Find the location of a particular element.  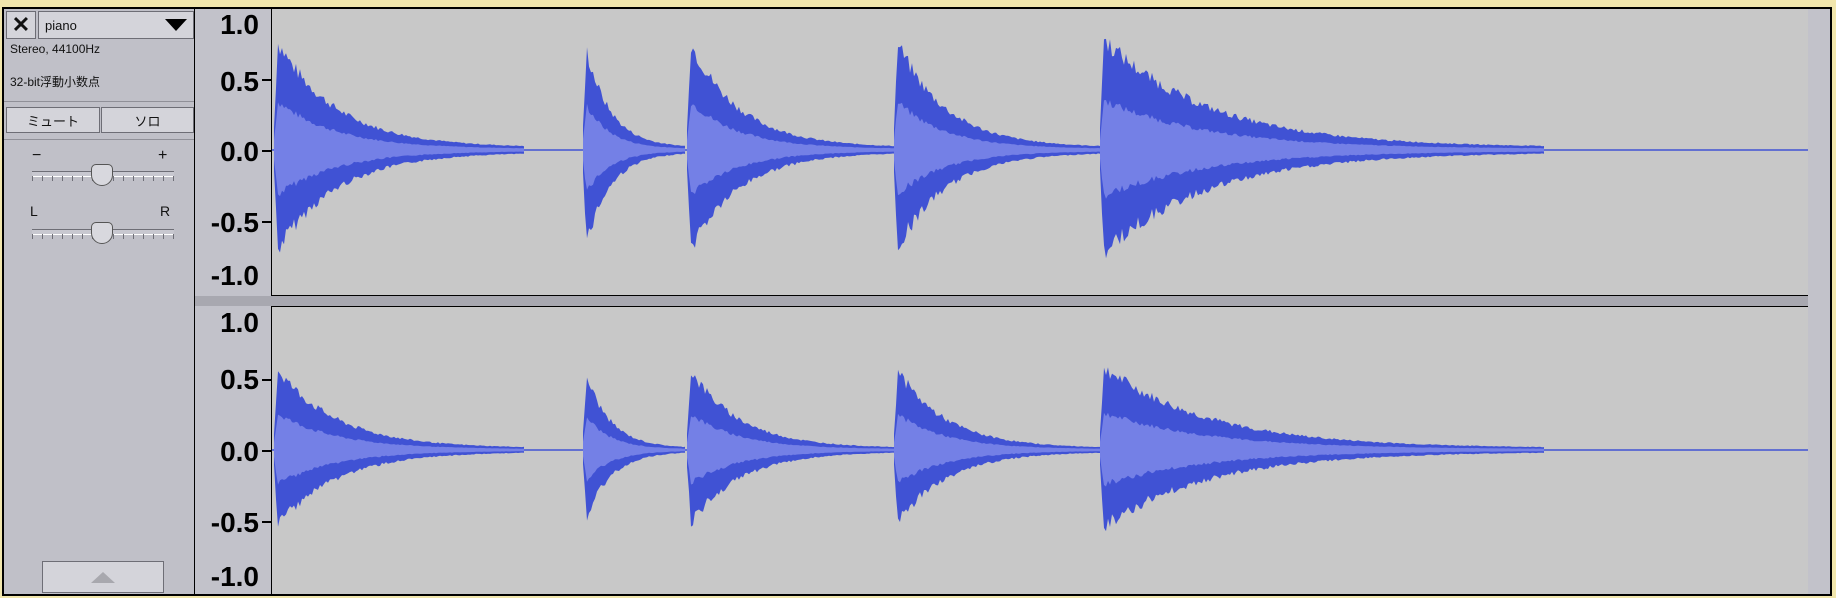

track-sample-format-info: 32-bit浮動小数点 is located at coordinates (55, 82).